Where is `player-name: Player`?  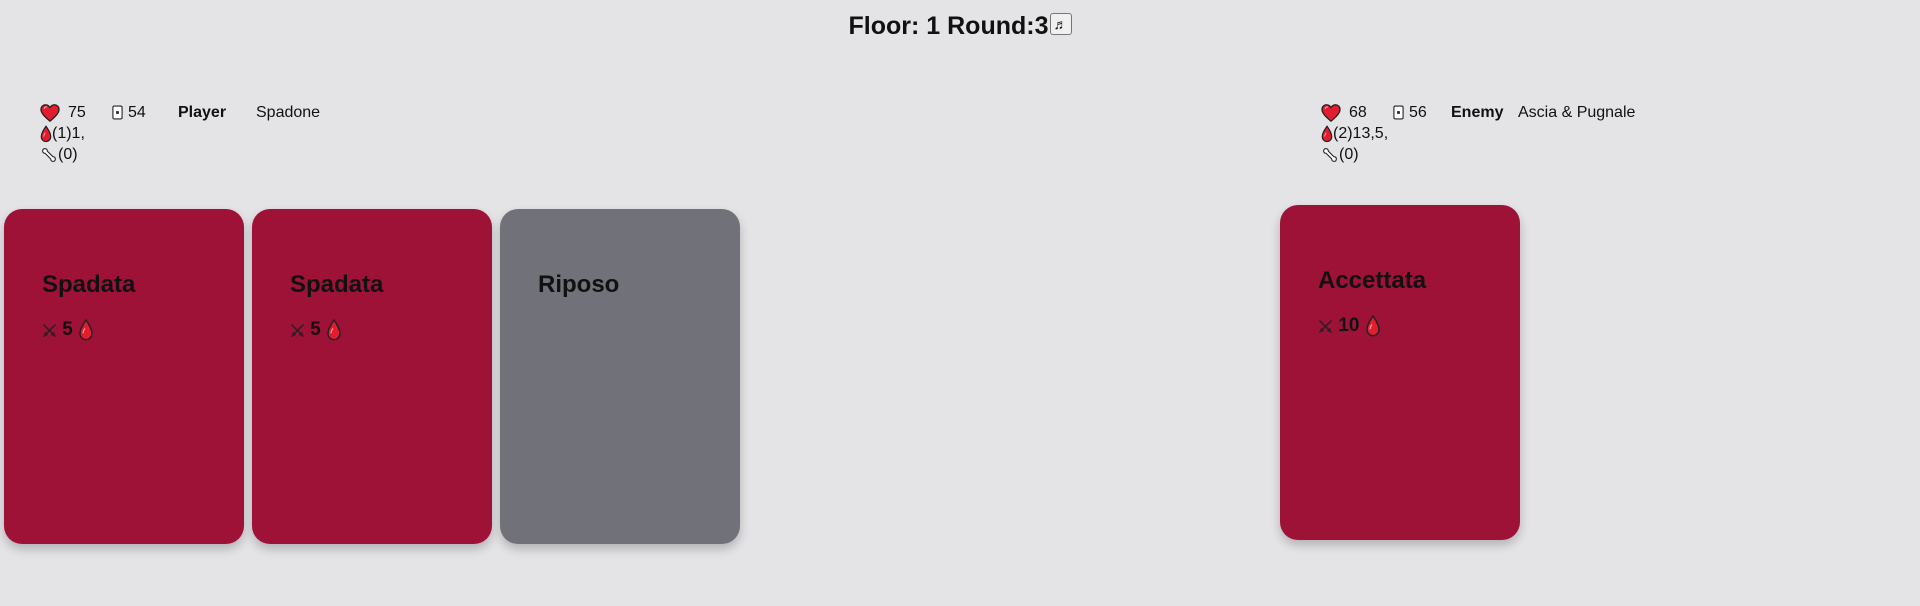 player-name: Player is located at coordinates (202, 112).